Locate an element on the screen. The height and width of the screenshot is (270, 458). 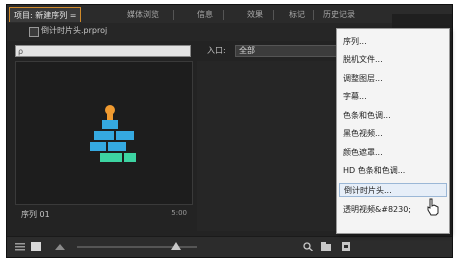
tab-effects: 效果 is located at coordinates (255, 14).